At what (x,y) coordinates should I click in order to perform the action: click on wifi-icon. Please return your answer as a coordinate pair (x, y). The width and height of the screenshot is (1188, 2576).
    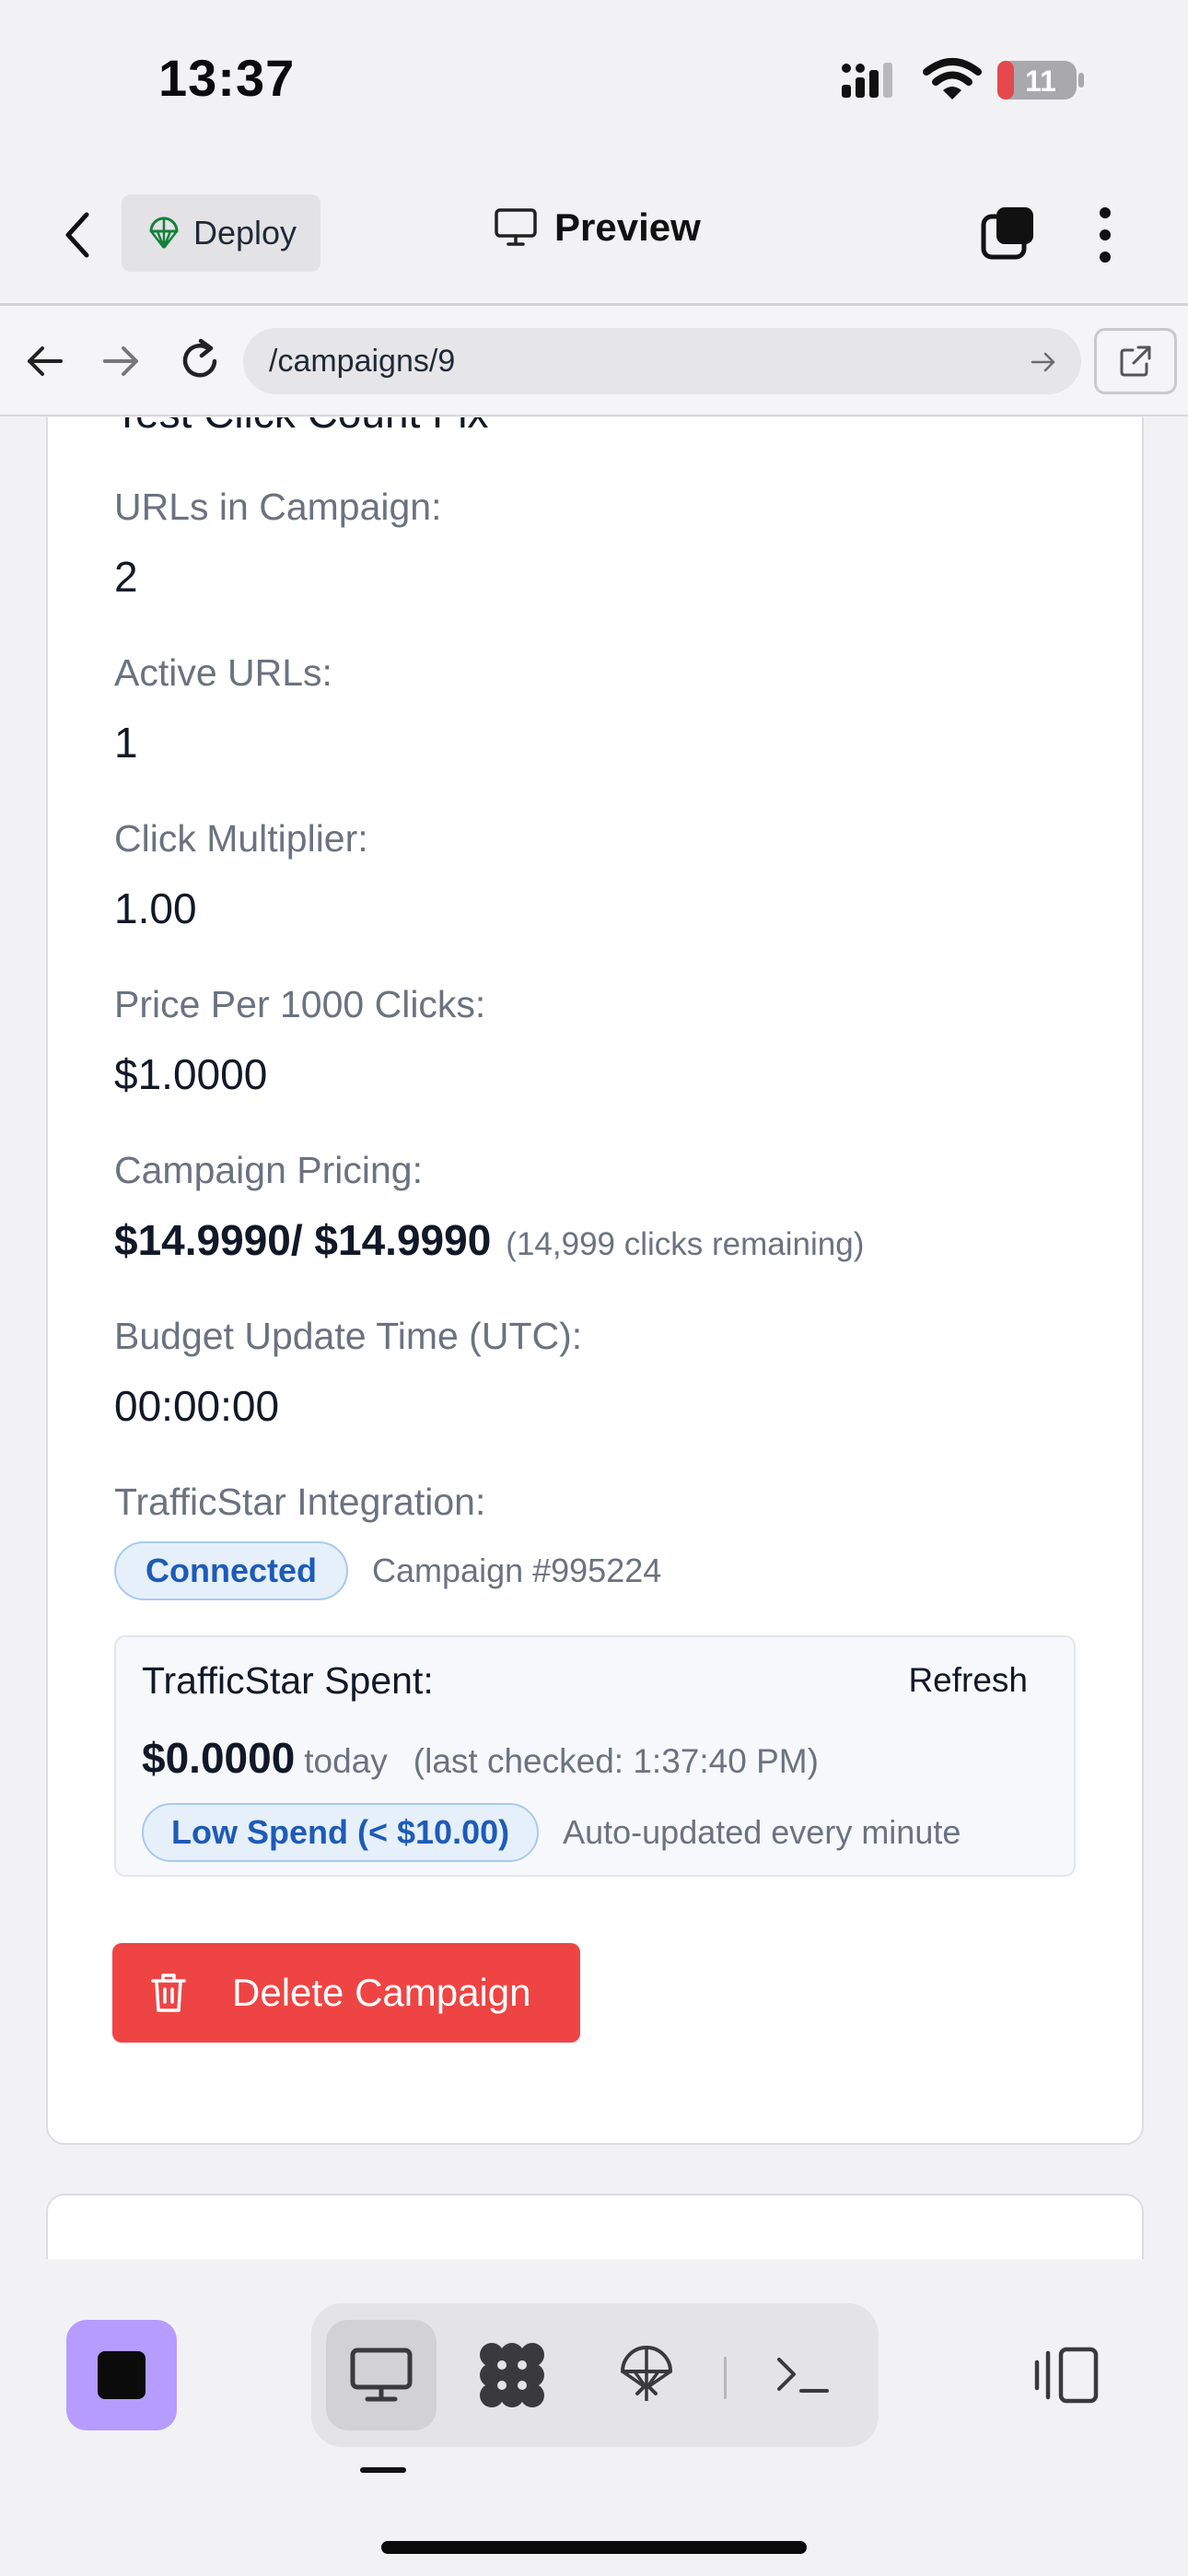
    Looking at the image, I should click on (952, 79).